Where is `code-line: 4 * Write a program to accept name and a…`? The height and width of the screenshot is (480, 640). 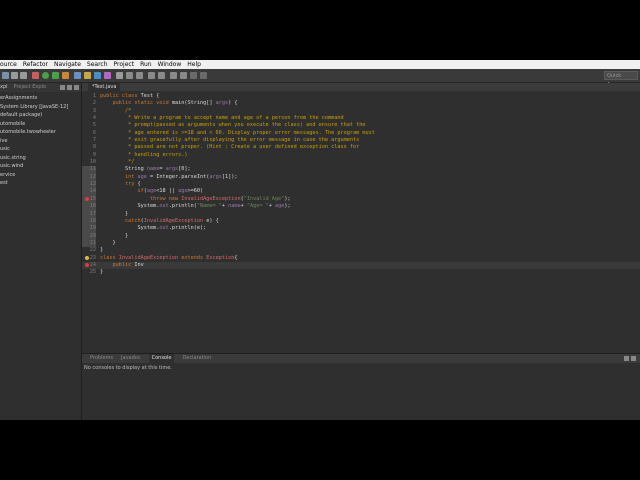
code-line: 4 * Write a program to accept name and a… is located at coordinates (361, 118).